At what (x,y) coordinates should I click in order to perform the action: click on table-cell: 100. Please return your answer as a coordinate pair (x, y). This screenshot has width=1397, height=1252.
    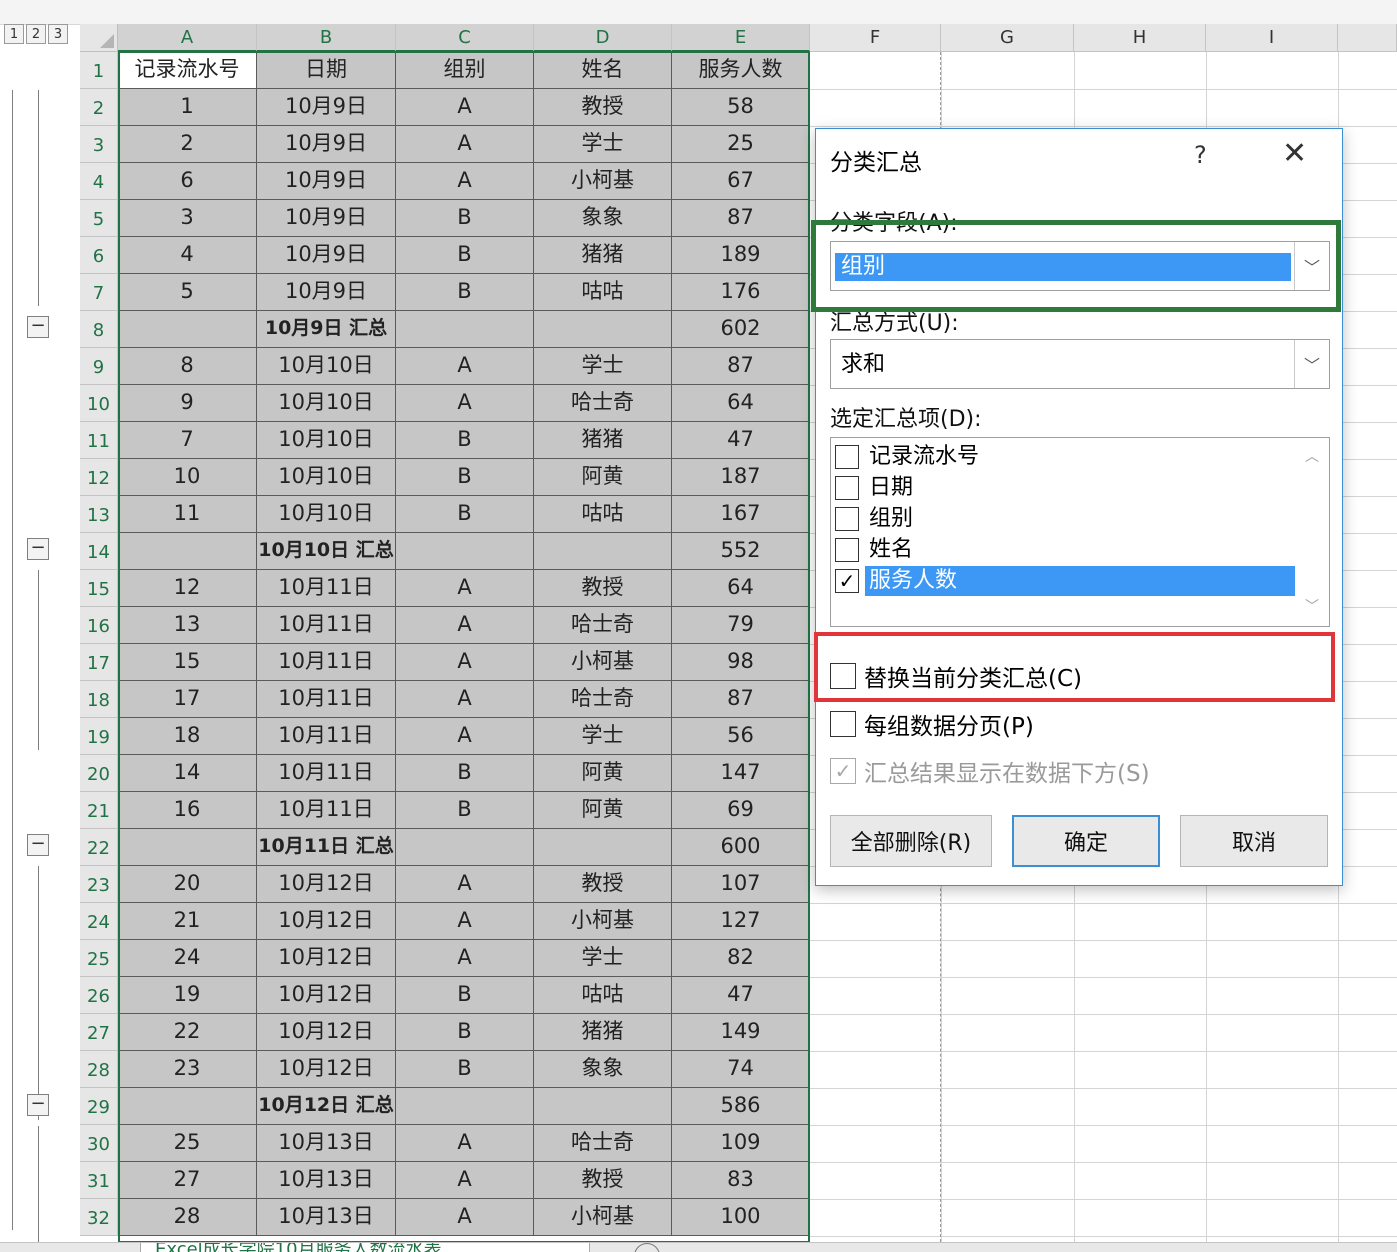
    Looking at the image, I should click on (741, 1217).